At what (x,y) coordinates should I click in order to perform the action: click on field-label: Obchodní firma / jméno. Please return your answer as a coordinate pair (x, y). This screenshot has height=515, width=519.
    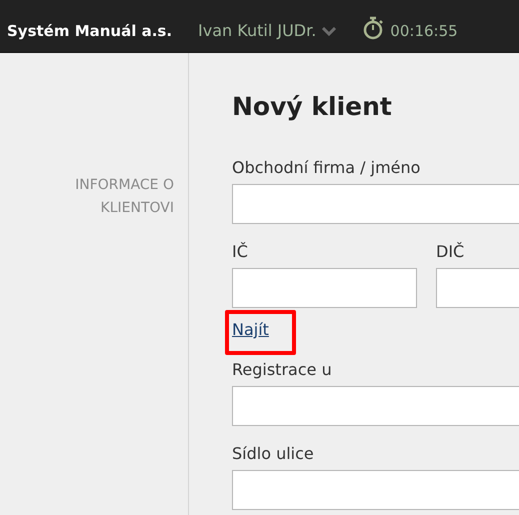
    Looking at the image, I should click on (327, 168).